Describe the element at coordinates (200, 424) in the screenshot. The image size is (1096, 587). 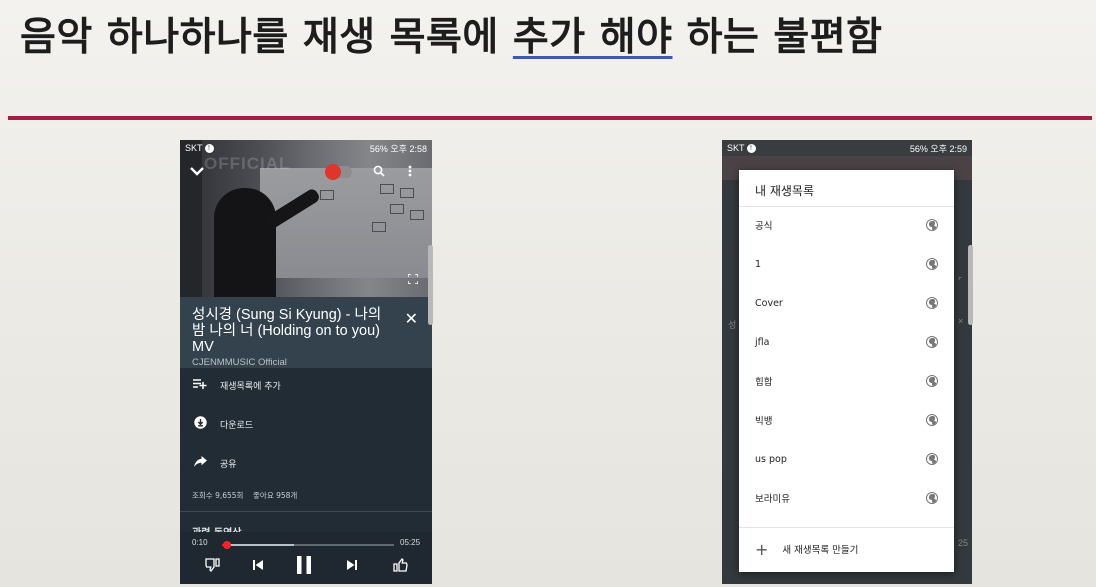
I see `download-icon` at that location.